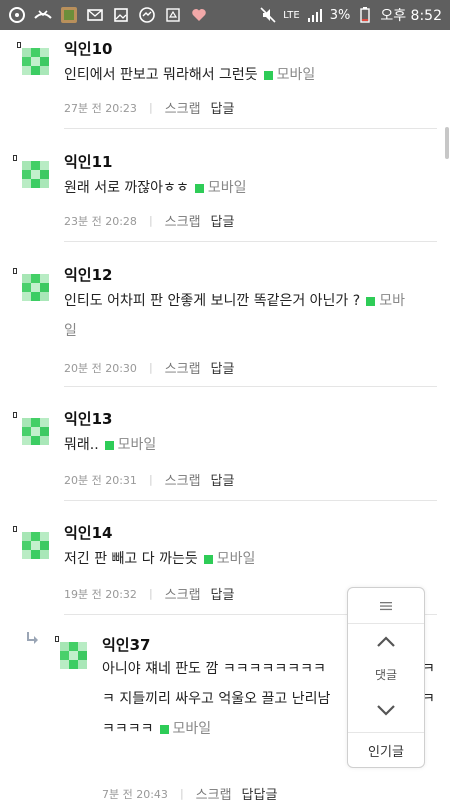 The width and height of the screenshot is (450, 800). I want to click on battery-icon, so click(365, 15).